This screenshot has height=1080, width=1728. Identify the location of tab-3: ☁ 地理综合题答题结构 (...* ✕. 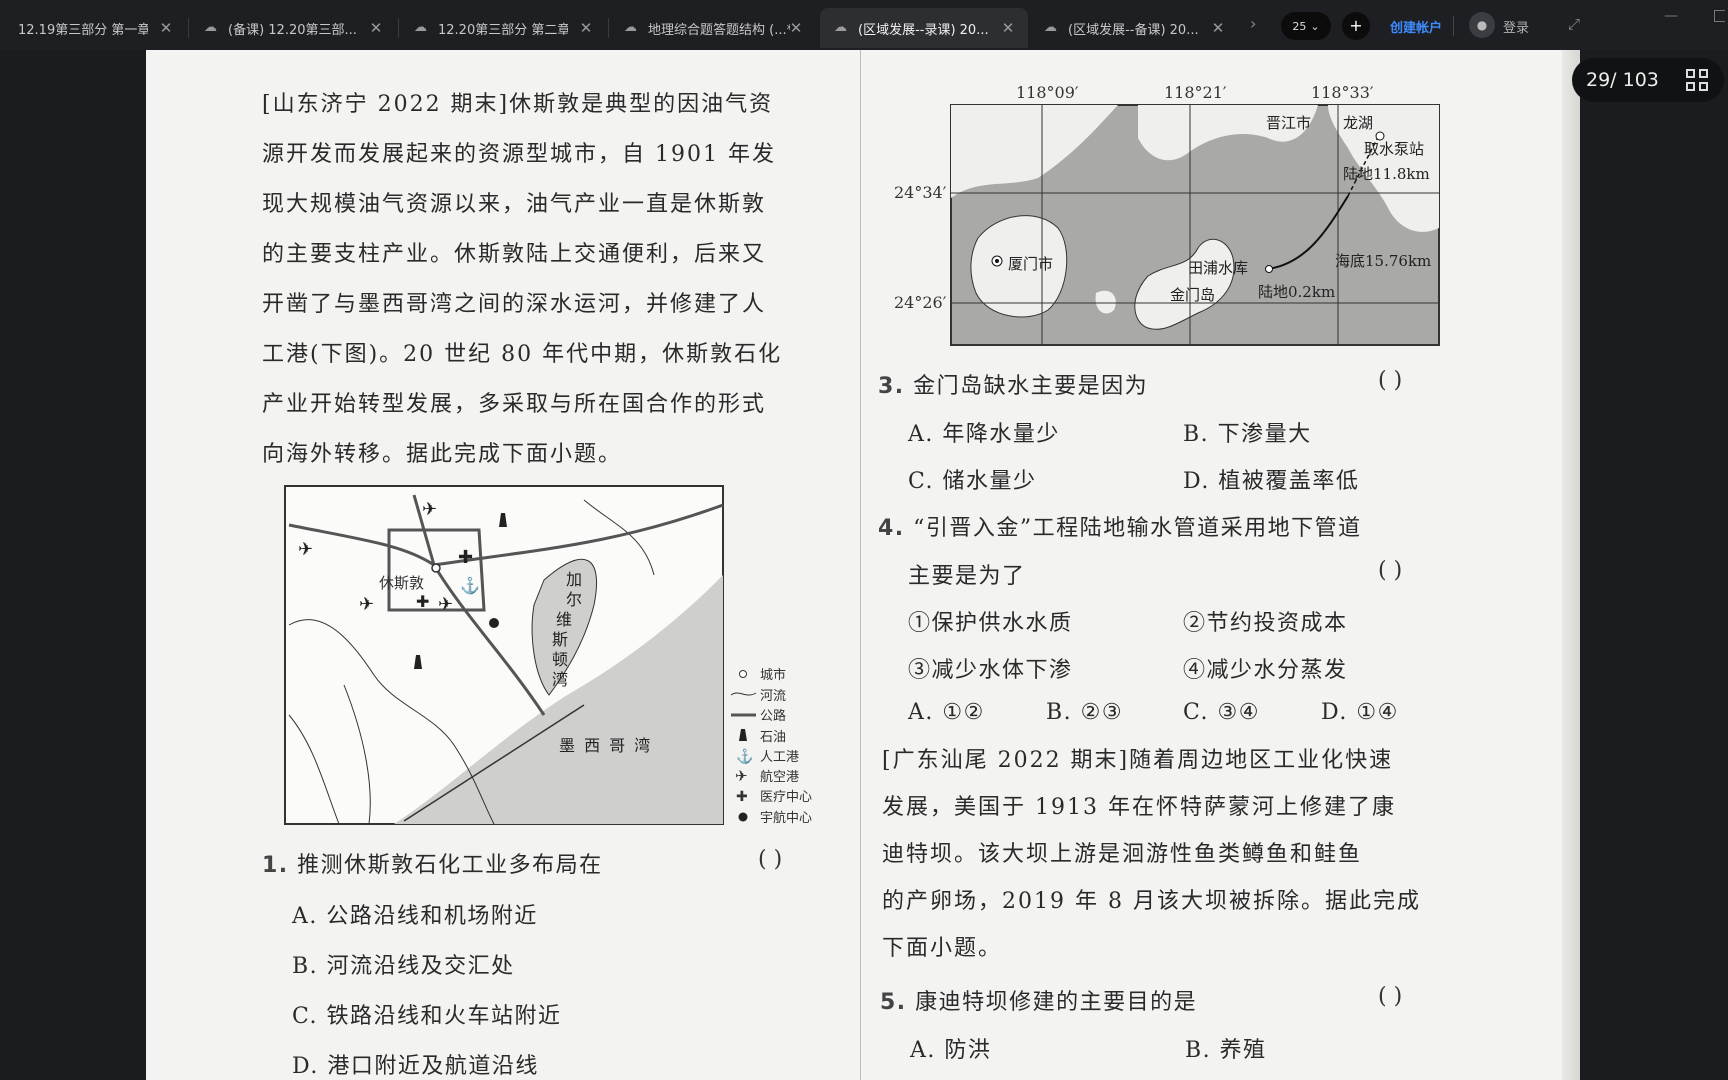
(713, 28).